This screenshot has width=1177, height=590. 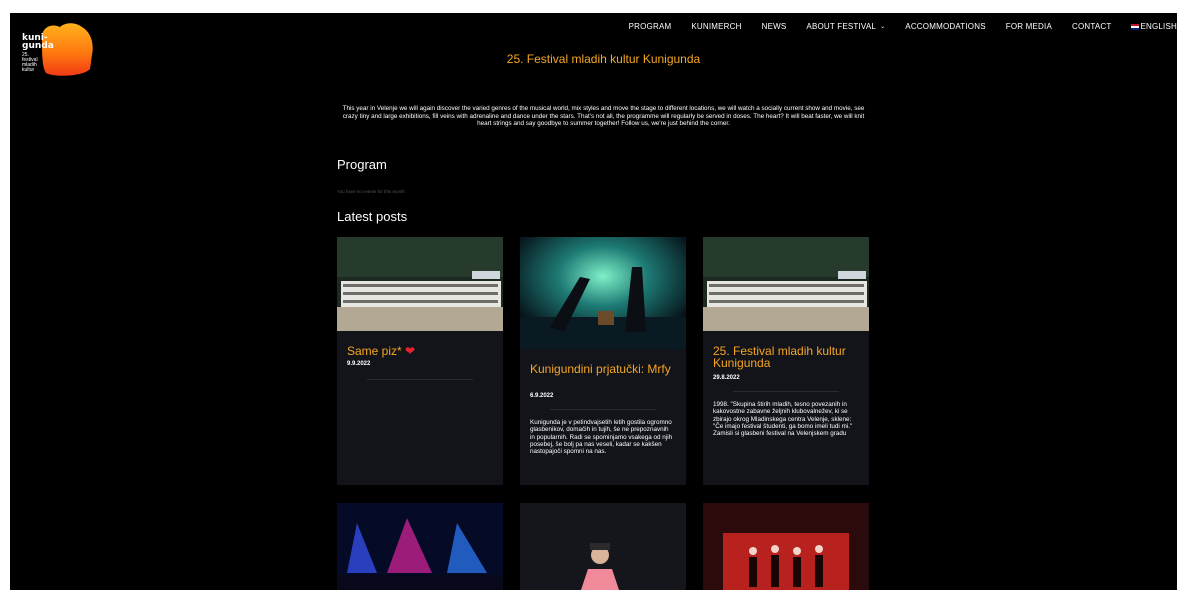 I want to click on post-title: Kunigundini prjatučki: Mrfy, so click(x=602, y=369).